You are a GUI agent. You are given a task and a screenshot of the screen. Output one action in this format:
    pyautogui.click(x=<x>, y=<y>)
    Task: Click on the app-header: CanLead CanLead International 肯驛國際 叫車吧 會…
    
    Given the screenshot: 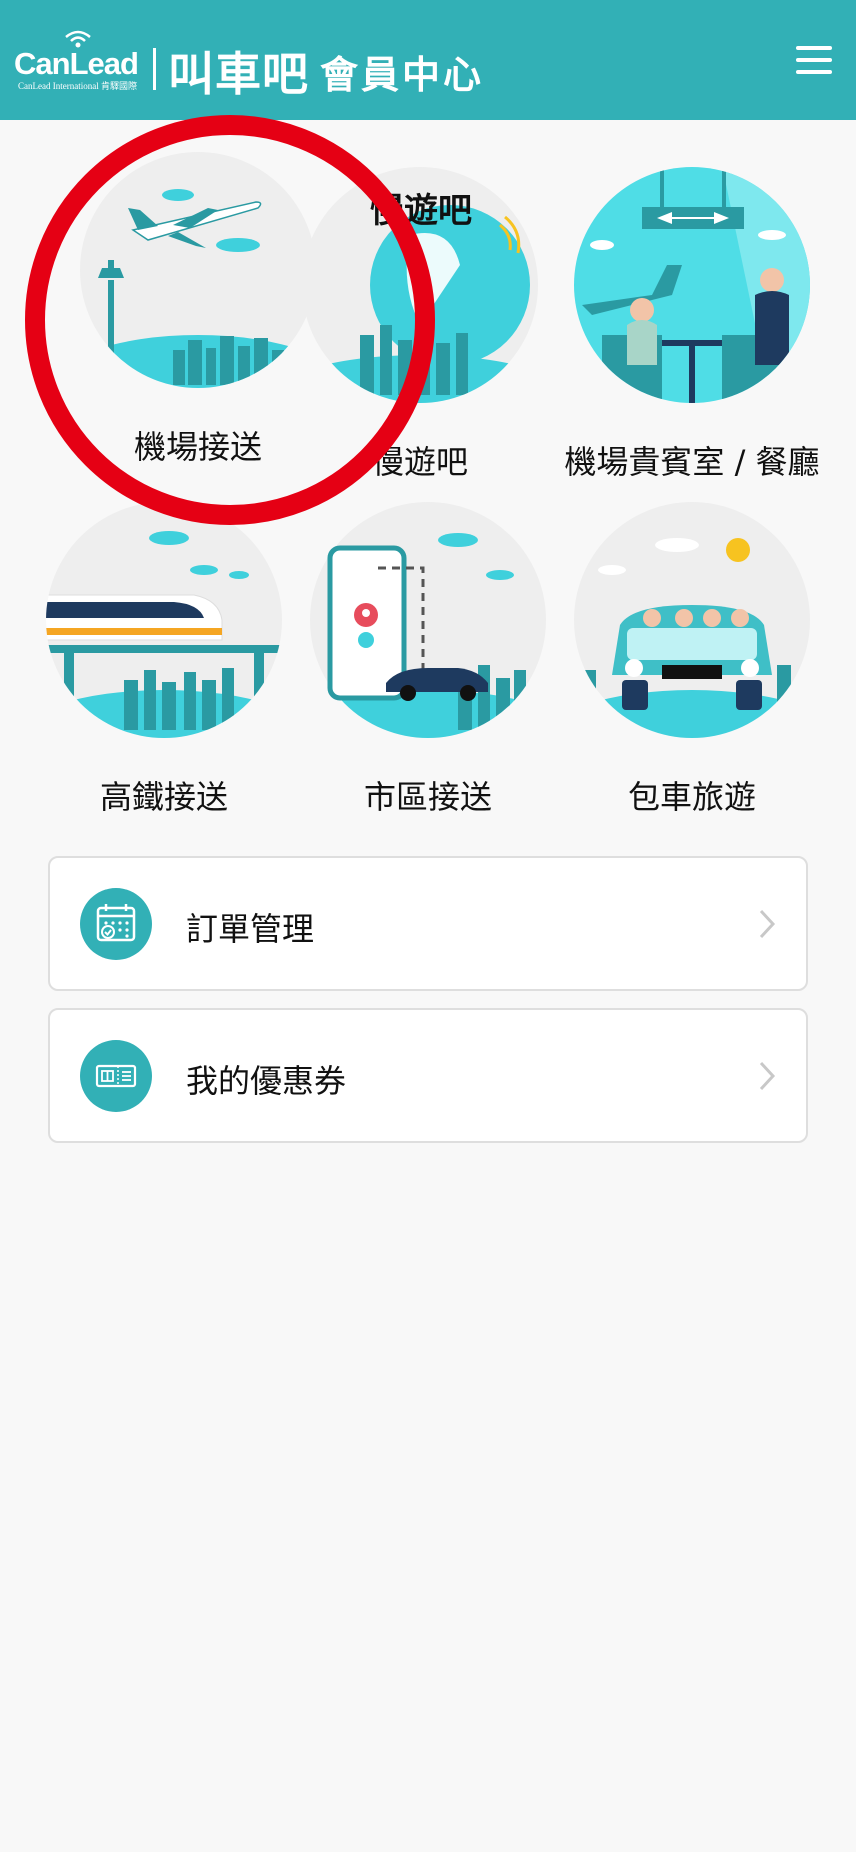 What is the action you would take?
    pyautogui.click(x=428, y=60)
    